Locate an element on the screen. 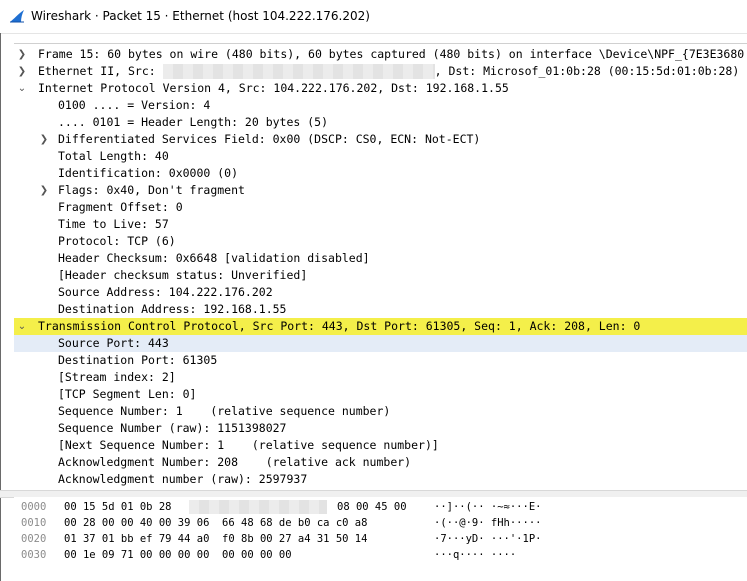  tree-row-label: [Header checksum status: Unverified] is located at coordinates (183, 275).